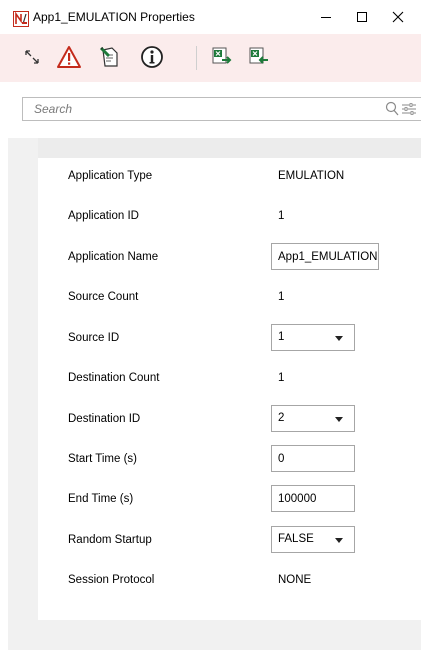 The image size is (421, 650). What do you see at coordinates (362, 17) in the screenshot?
I see `maximize-icon` at bounding box center [362, 17].